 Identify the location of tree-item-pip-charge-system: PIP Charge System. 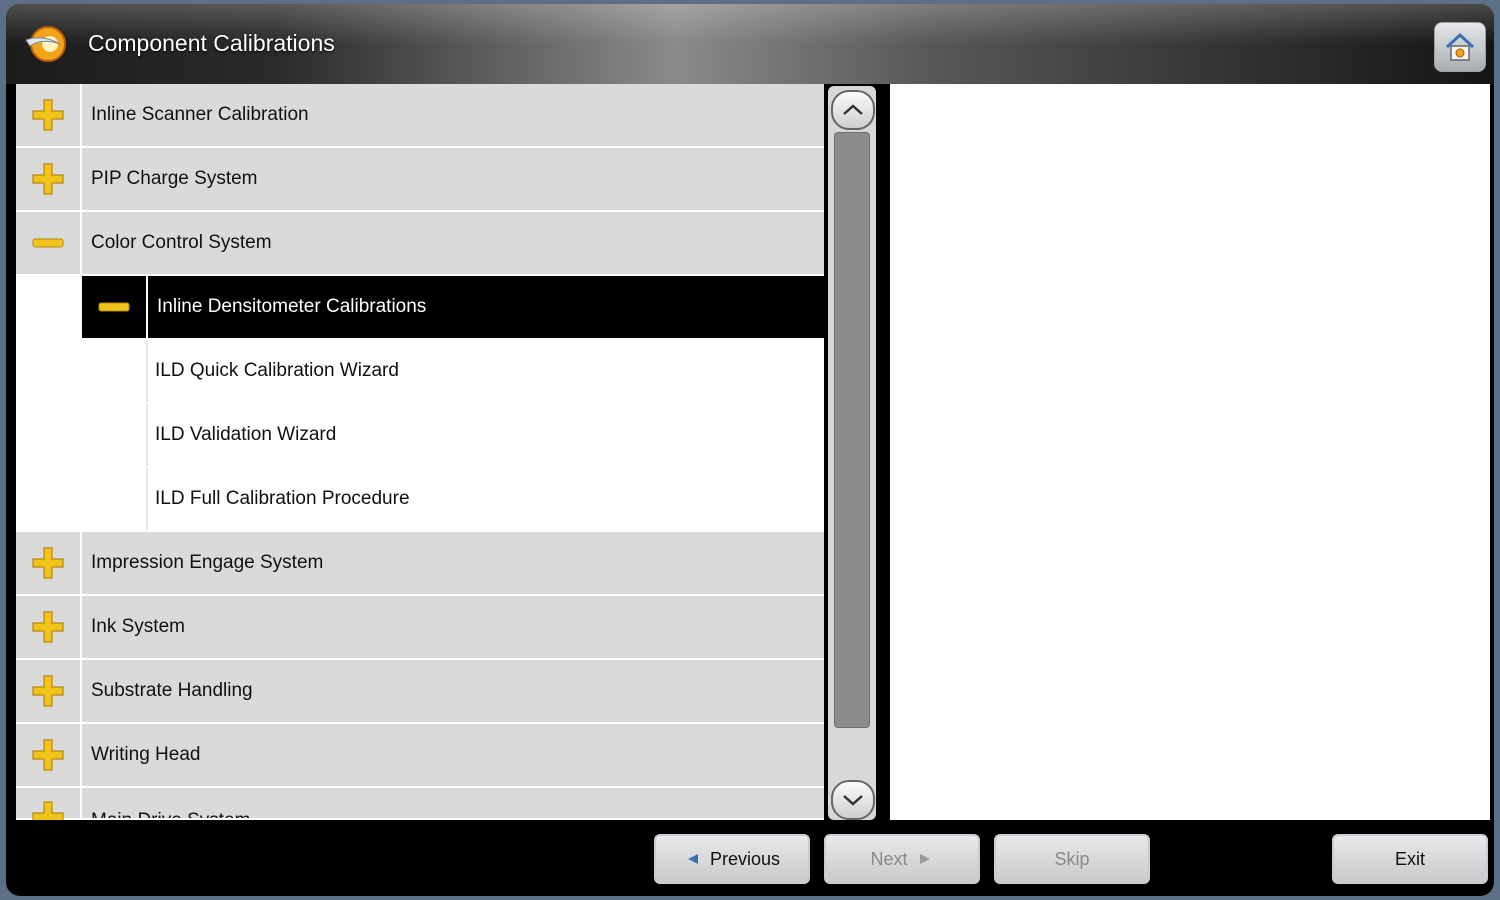
(420, 179).